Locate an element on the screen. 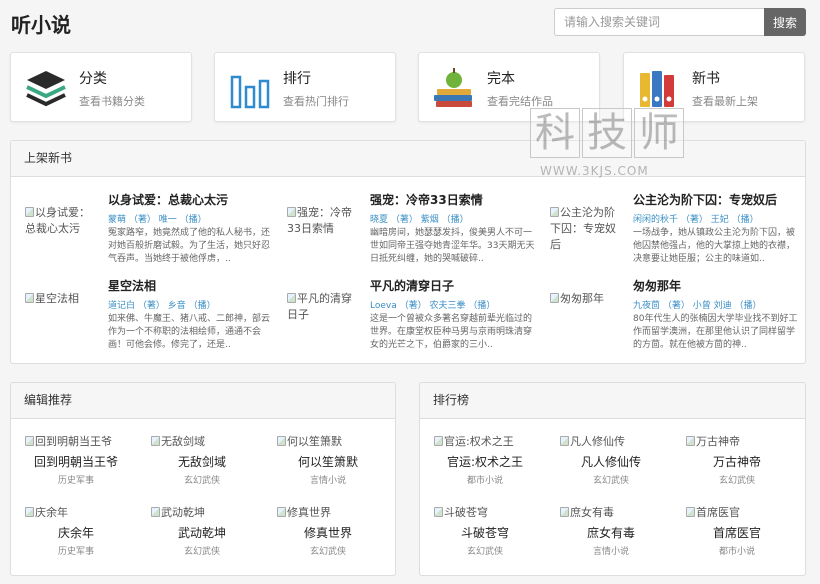  book-title: 首席医官 is located at coordinates (737, 532).